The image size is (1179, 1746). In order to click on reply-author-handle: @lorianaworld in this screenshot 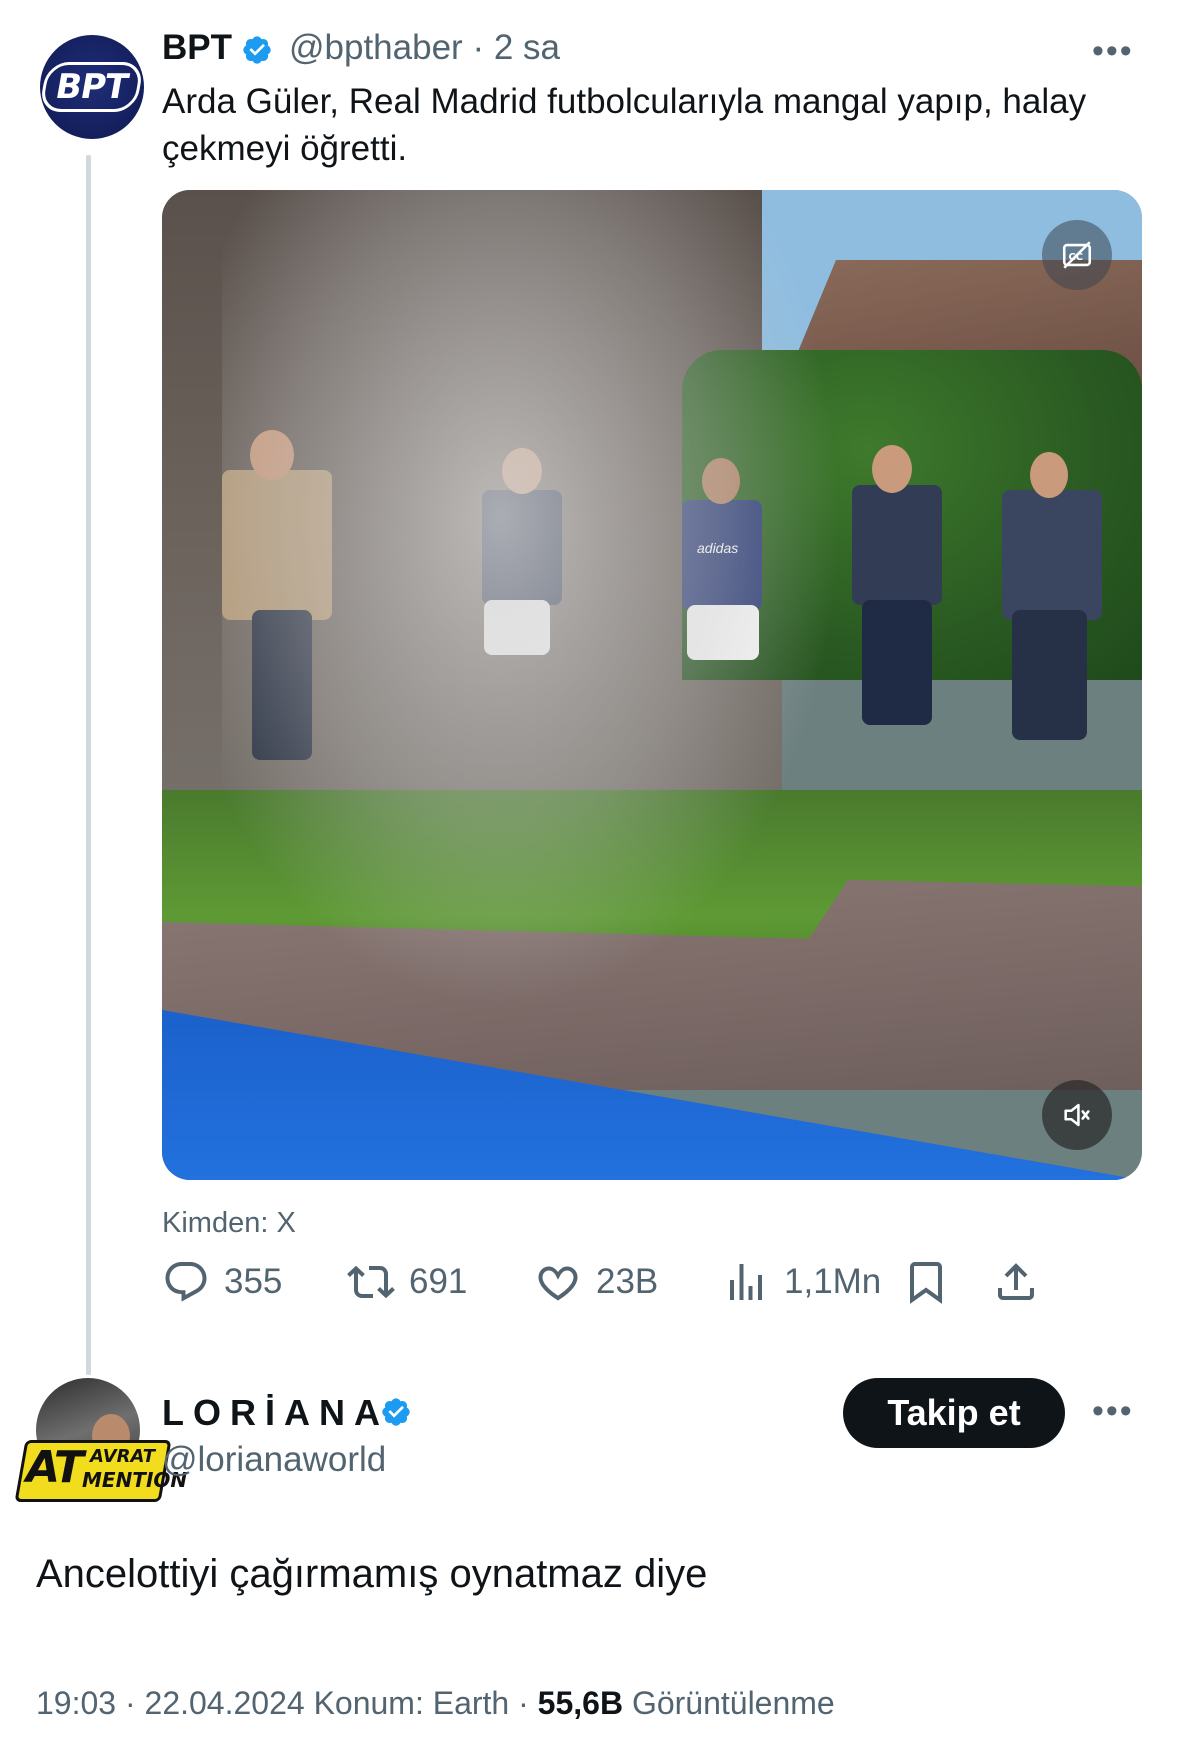, I will do `click(274, 1460)`.